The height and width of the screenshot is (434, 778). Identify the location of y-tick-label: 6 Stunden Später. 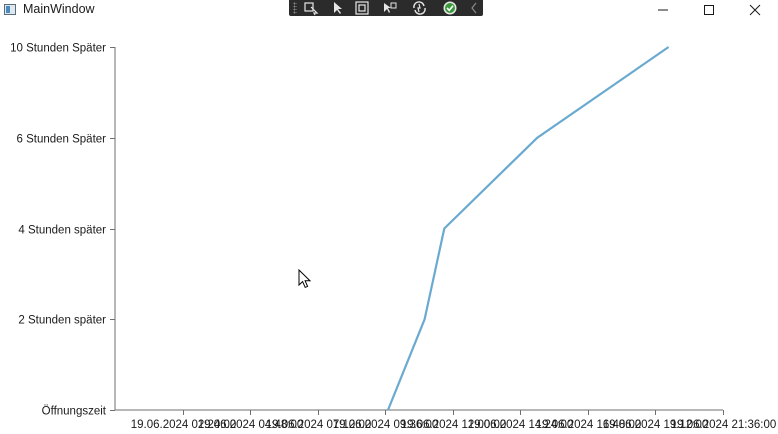
(61, 140).